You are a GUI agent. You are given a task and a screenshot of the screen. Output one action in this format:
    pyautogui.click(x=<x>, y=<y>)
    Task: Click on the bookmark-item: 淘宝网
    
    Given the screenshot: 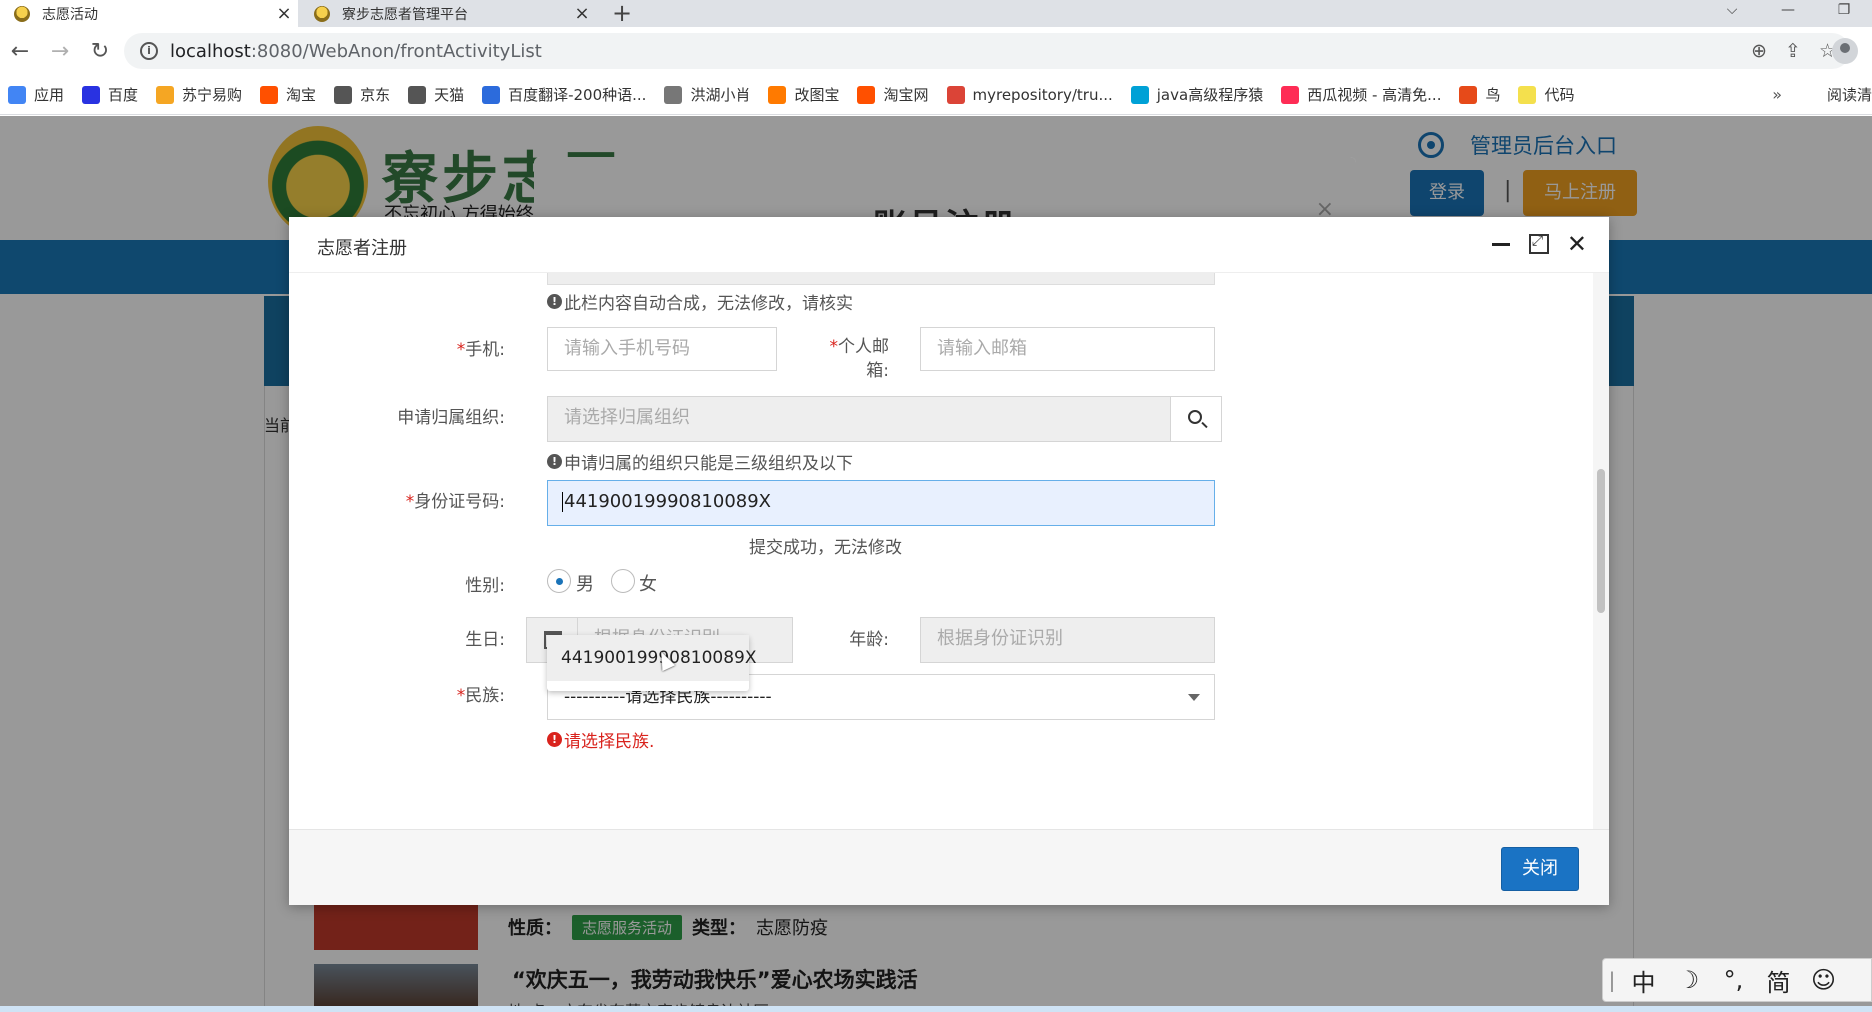 What is the action you would take?
    pyautogui.click(x=893, y=94)
    